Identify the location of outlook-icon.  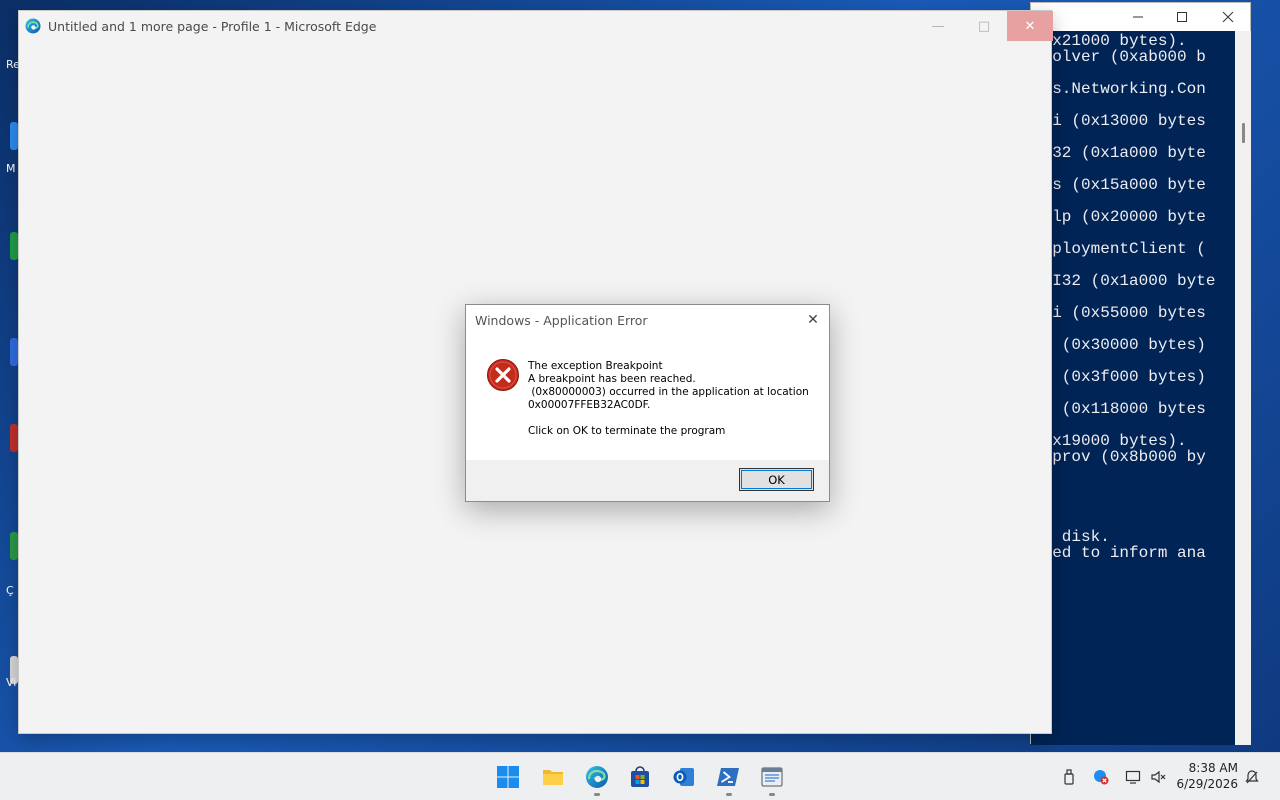
(683, 777).